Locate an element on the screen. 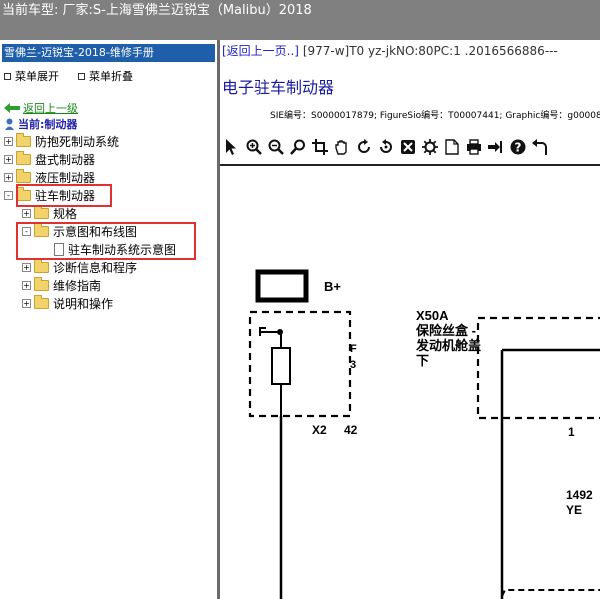  label-42: 42 is located at coordinates (351, 430).